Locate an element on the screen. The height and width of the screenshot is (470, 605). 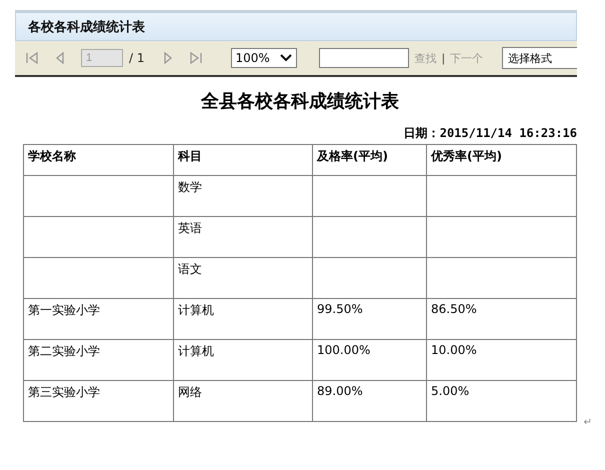
table-cell: 89.00% is located at coordinates (369, 401).